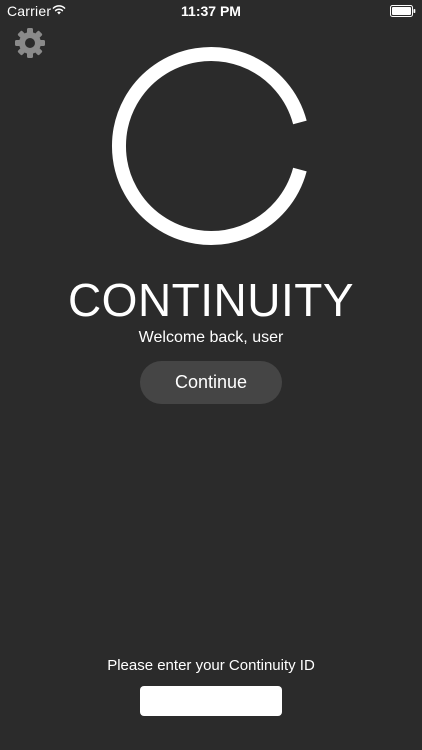 The width and height of the screenshot is (422, 750). Describe the element at coordinates (211, 300) in the screenshot. I see `app-title: CONTINUITY` at that location.